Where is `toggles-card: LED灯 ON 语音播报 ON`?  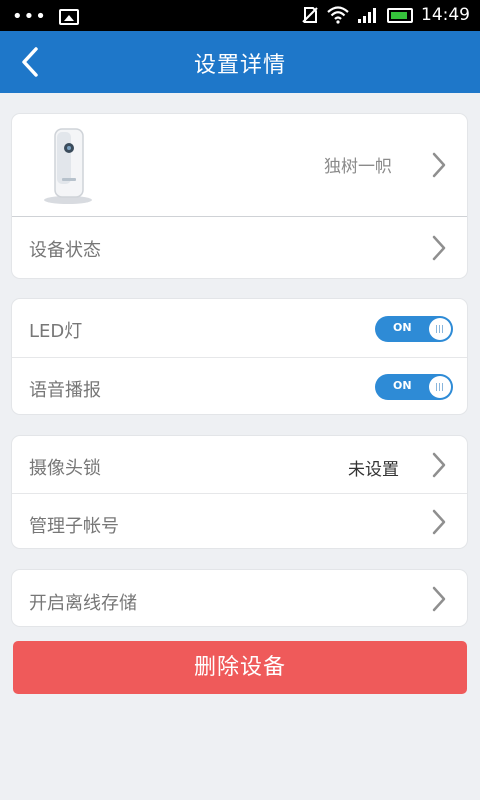
toggles-card: LED灯 ON 语音播报 ON is located at coordinates (239, 356).